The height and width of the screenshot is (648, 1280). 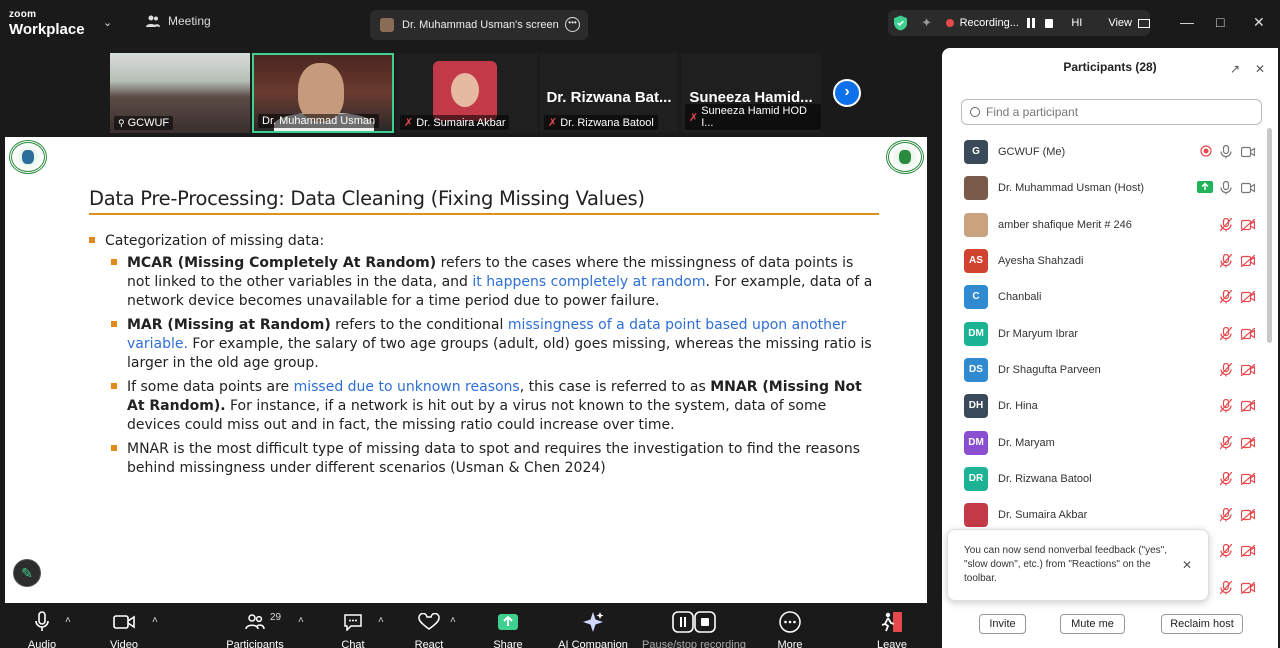 What do you see at coordinates (1129, 23) in the screenshot?
I see `view-button: View` at bounding box center [1129, 23].